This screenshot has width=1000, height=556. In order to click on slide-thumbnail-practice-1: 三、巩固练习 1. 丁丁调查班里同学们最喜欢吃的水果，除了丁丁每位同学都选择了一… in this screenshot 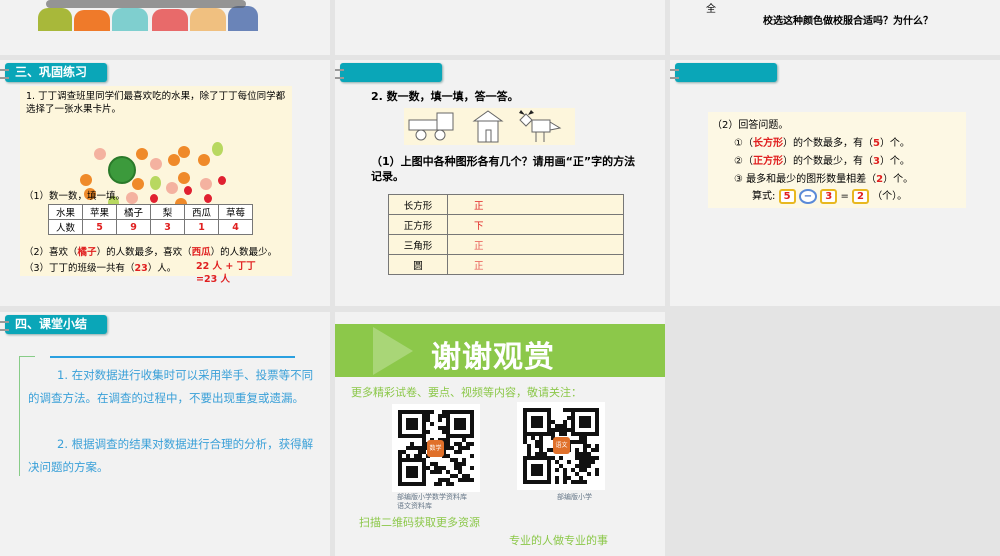, I will do `click(165, 183)`.